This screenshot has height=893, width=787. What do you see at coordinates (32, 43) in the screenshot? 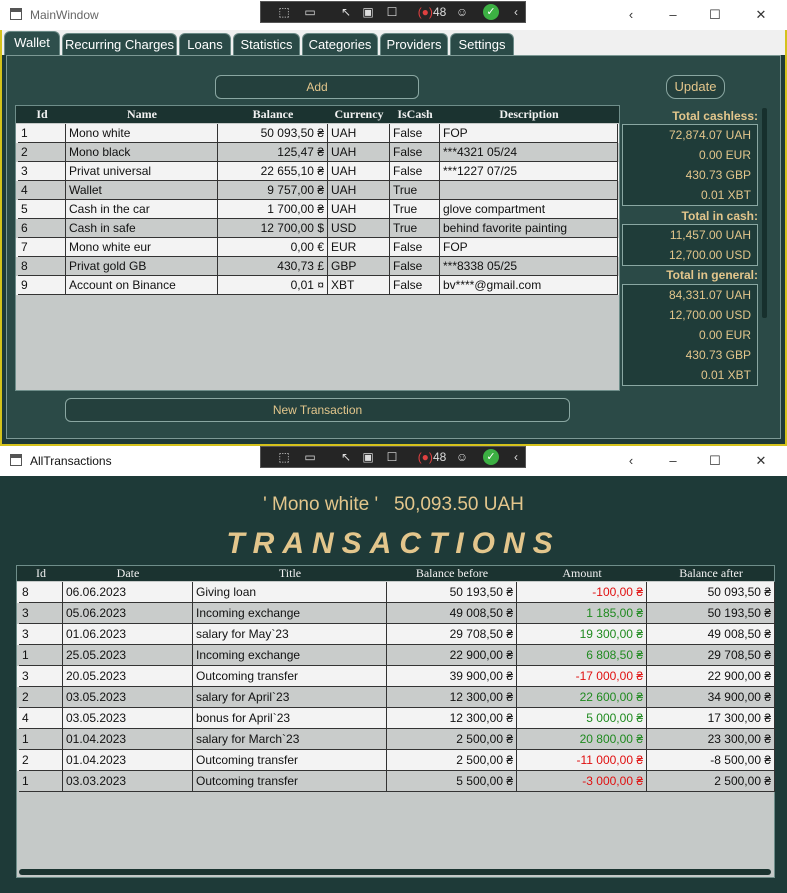
I see `tab-wallet: Wallet` at bounding box center [32, 43].